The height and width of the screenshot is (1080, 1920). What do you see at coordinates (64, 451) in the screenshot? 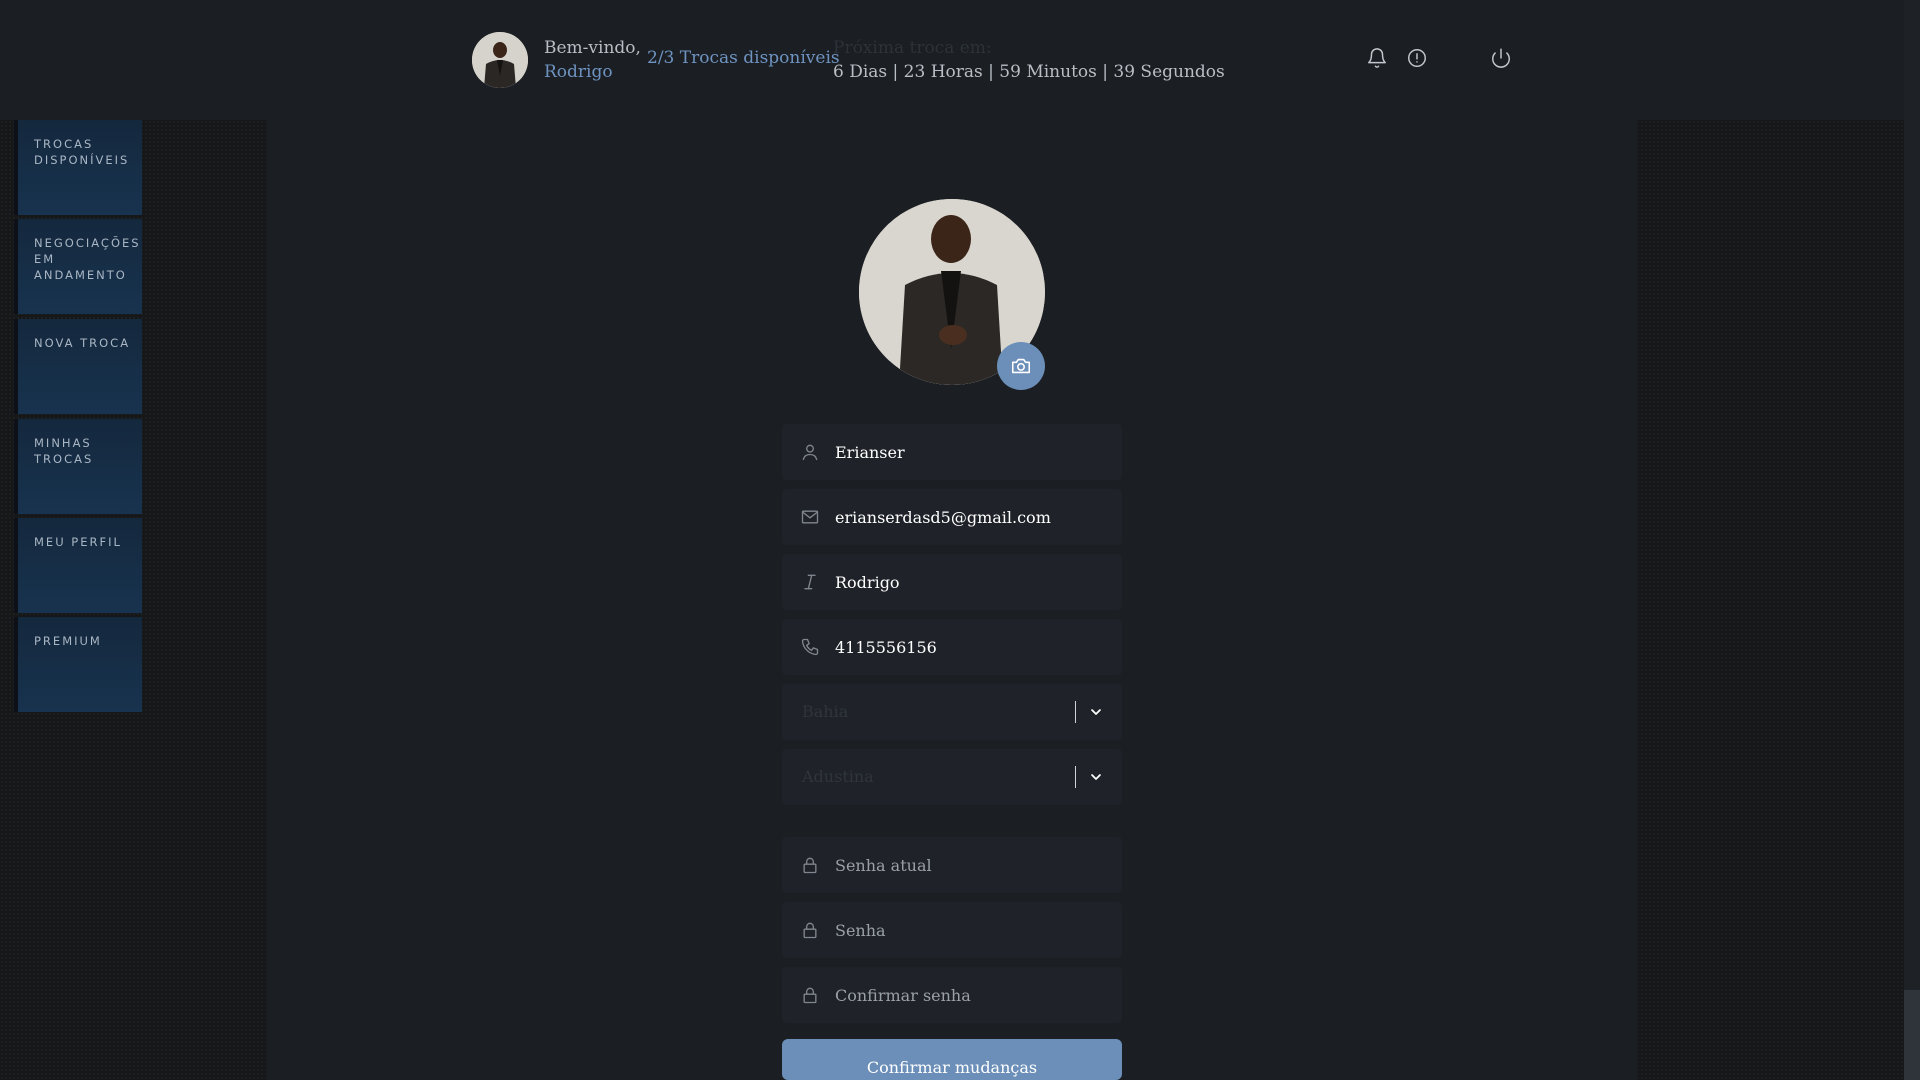
I see `sidebar-item-label: MINHAS TROCAS` at bounding box center [64, 451].